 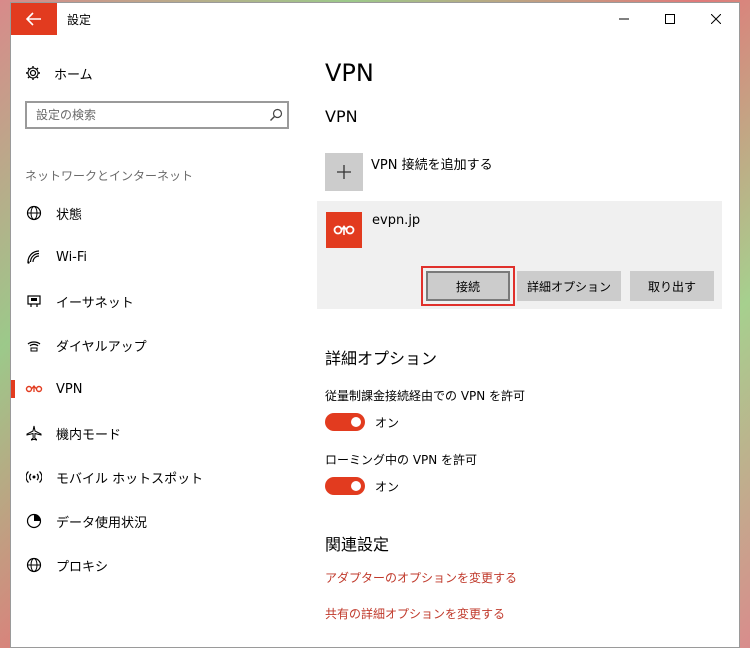 I want to click on sidebar-item-proxy: プロキシ, so click(x=157, y=565).